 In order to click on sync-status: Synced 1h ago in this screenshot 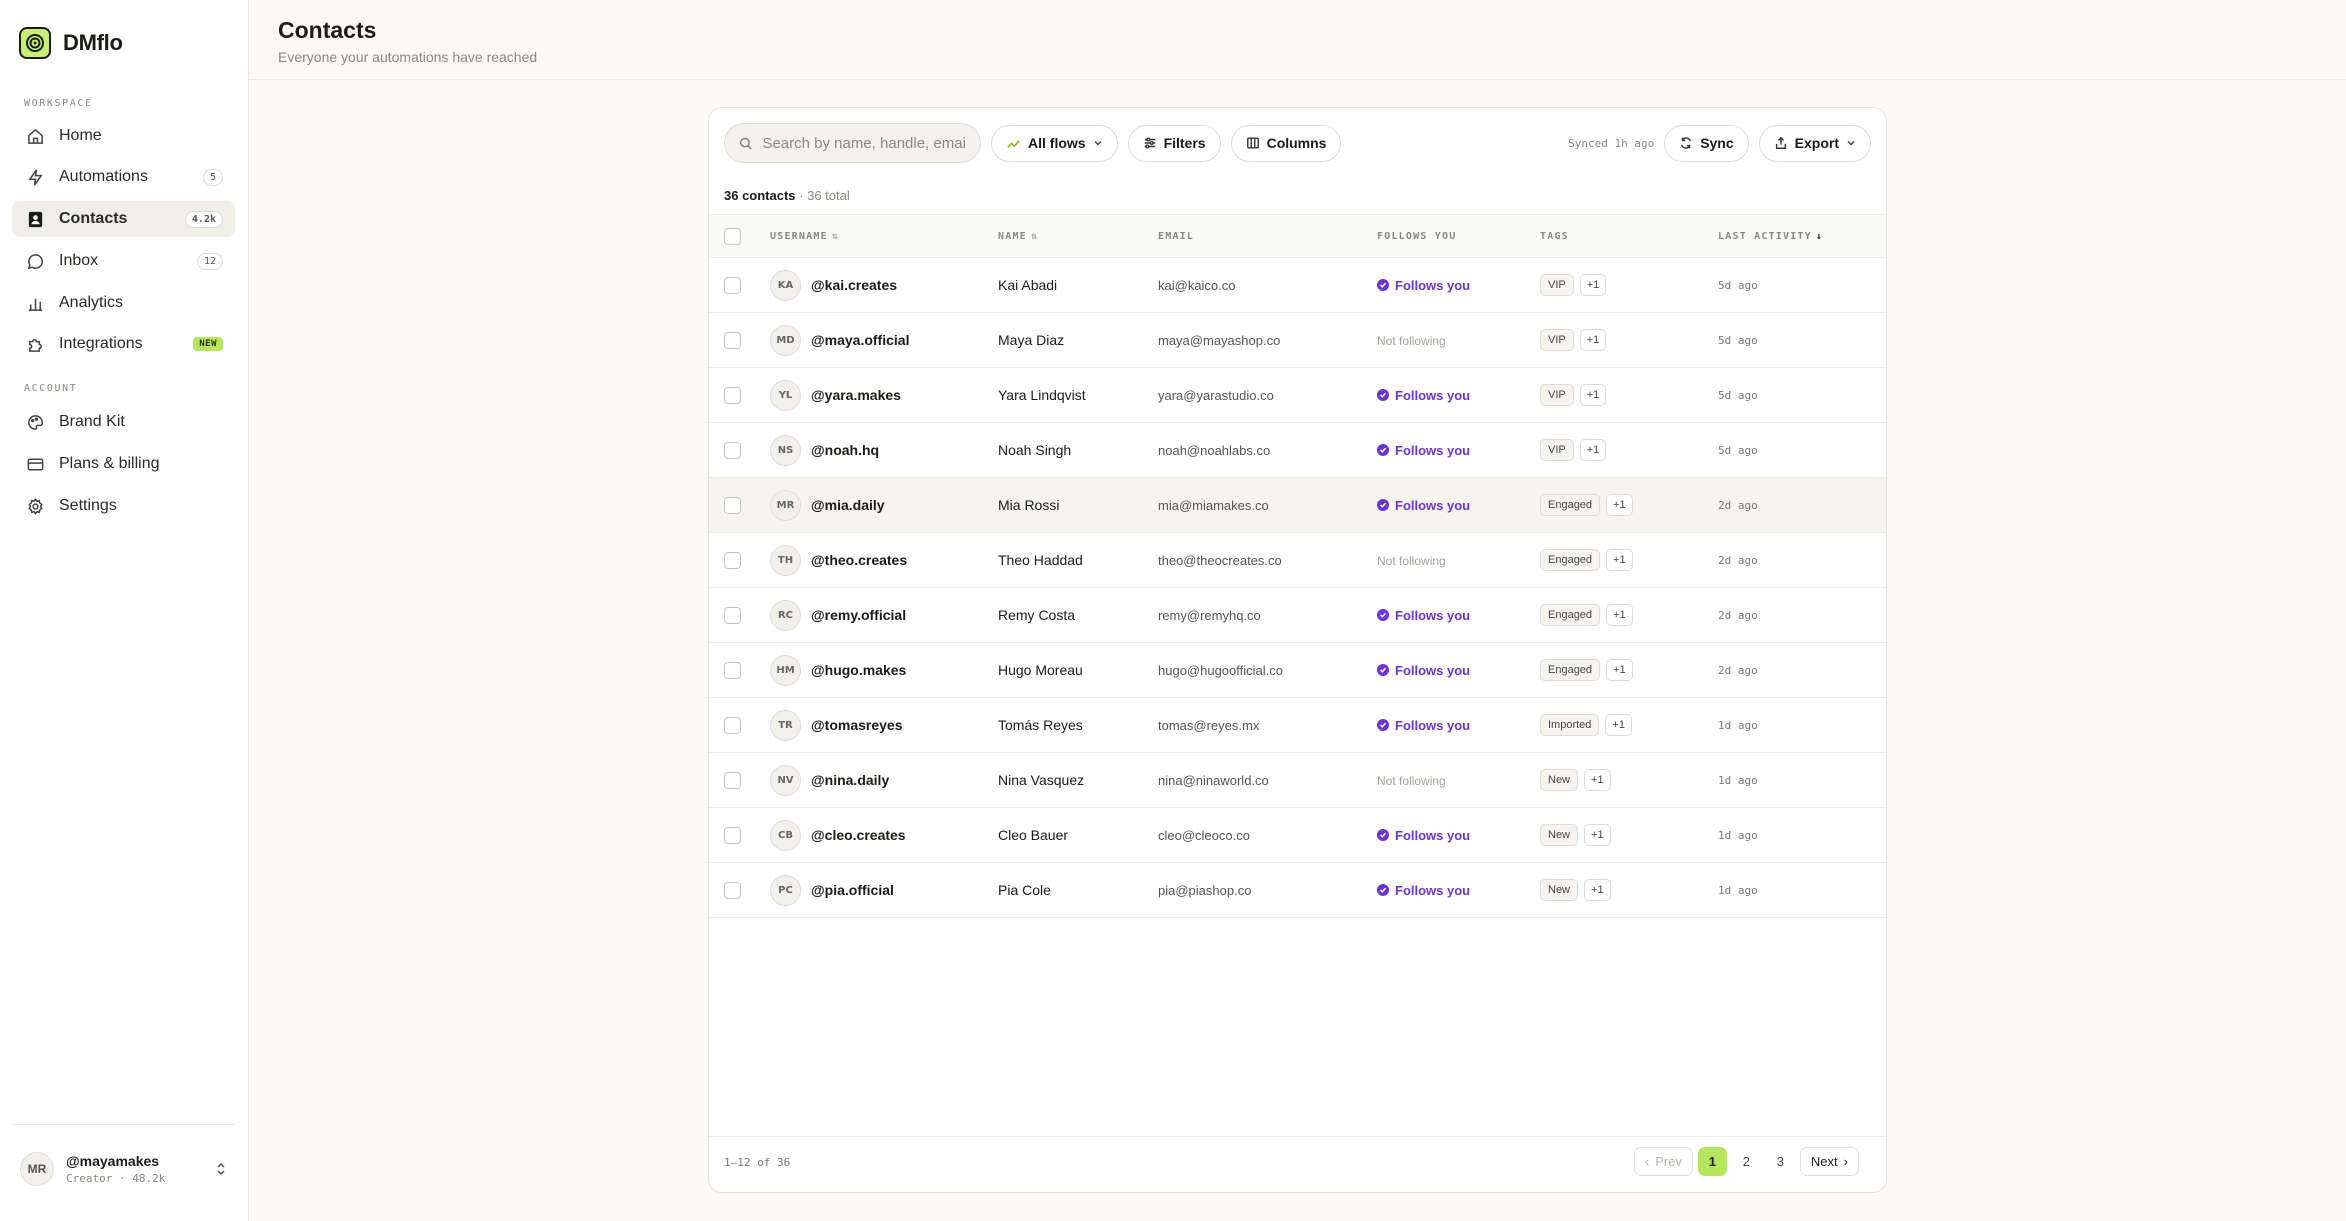, I will do `click(1611, 143)`.